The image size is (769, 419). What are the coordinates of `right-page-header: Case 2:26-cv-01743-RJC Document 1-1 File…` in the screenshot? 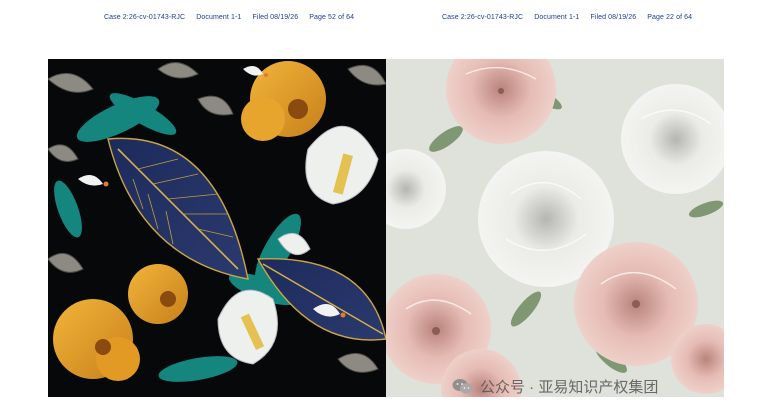 It's located at (571, 17).